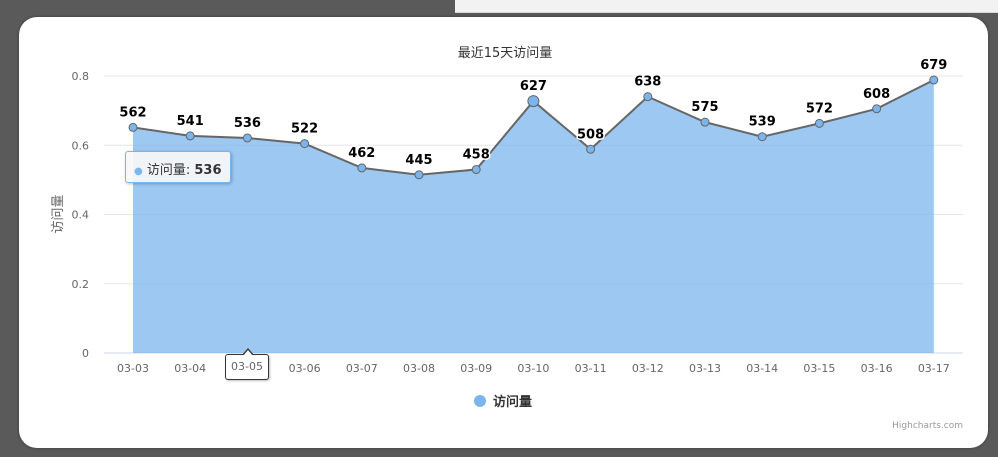  I want to click on data-label: 541, so click(190, 121).